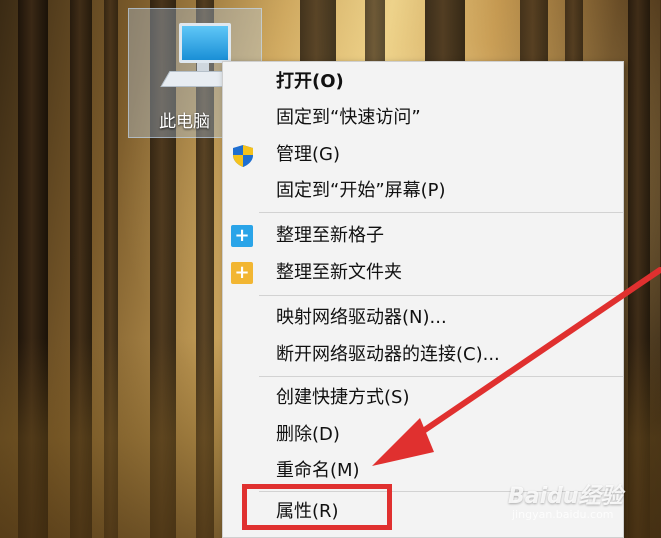 Image resolution: width=661 pixels, height=538 pixels. I want to click on baidu-watermark: Baidu经验, so click(565, 496).